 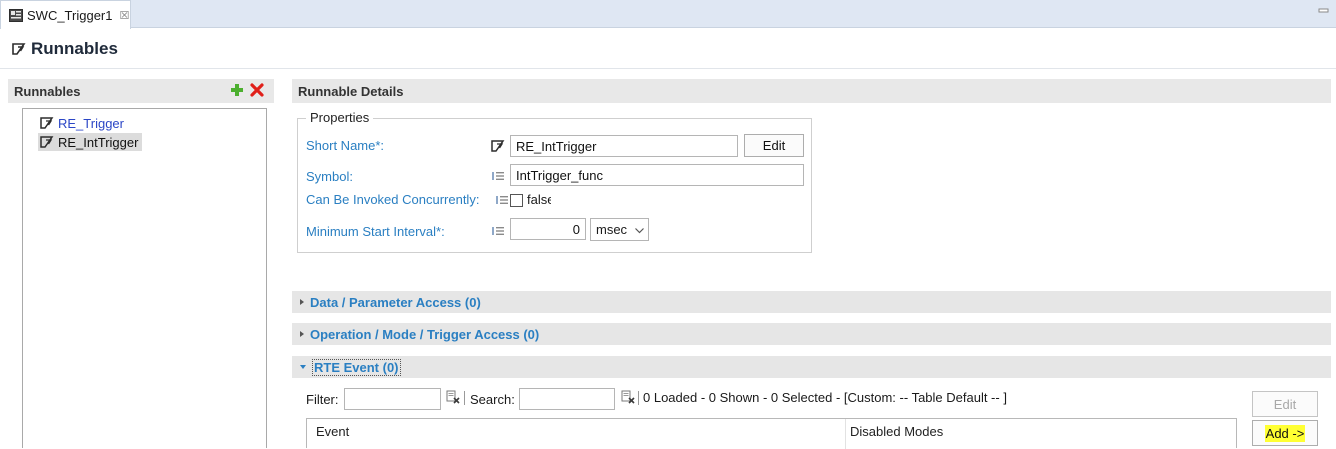 I want to click on column-header-event: Event, so click(x=332, y=431).